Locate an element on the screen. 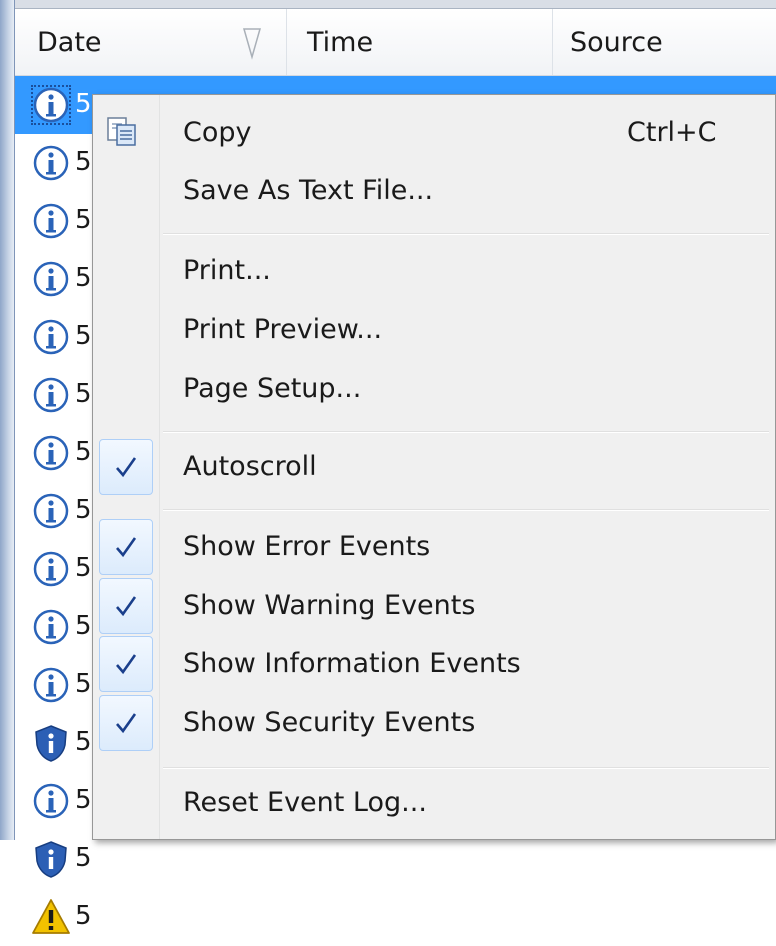  menu-item-show-security-events: Show Security Events is located at coordinates (434, 723).